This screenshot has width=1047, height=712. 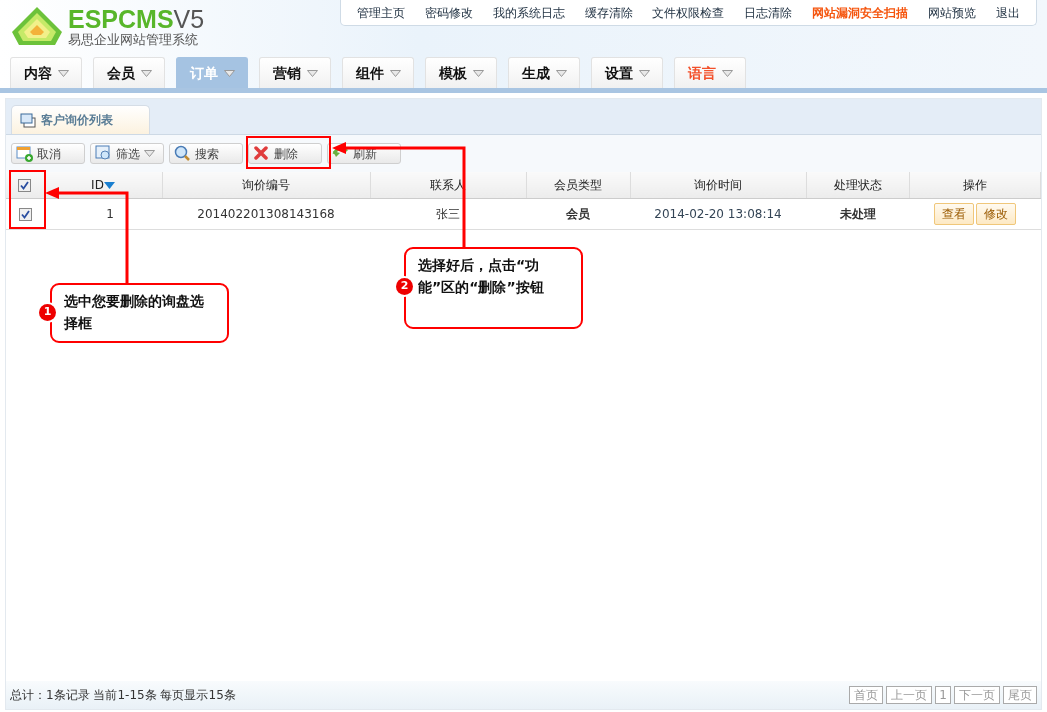 What do you see at coordinates (109, 185) in the screenshot?
I see `sort-arrow-icon` at bounding box center [109, 185].